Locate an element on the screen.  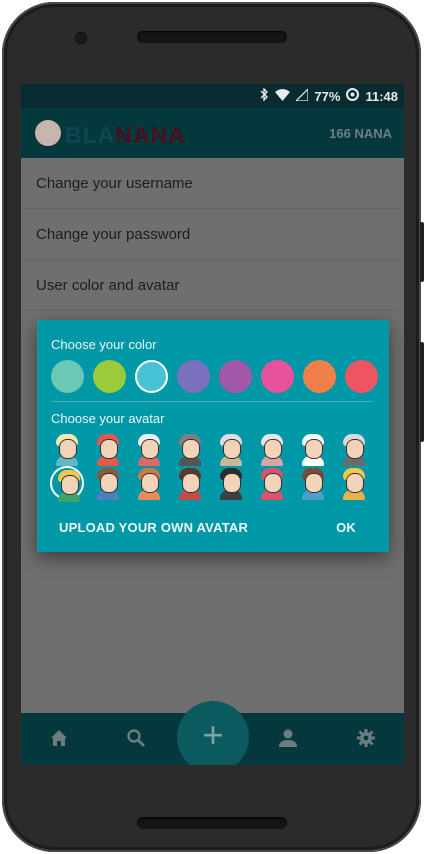
search-icon is located at coordinates (136, 738).